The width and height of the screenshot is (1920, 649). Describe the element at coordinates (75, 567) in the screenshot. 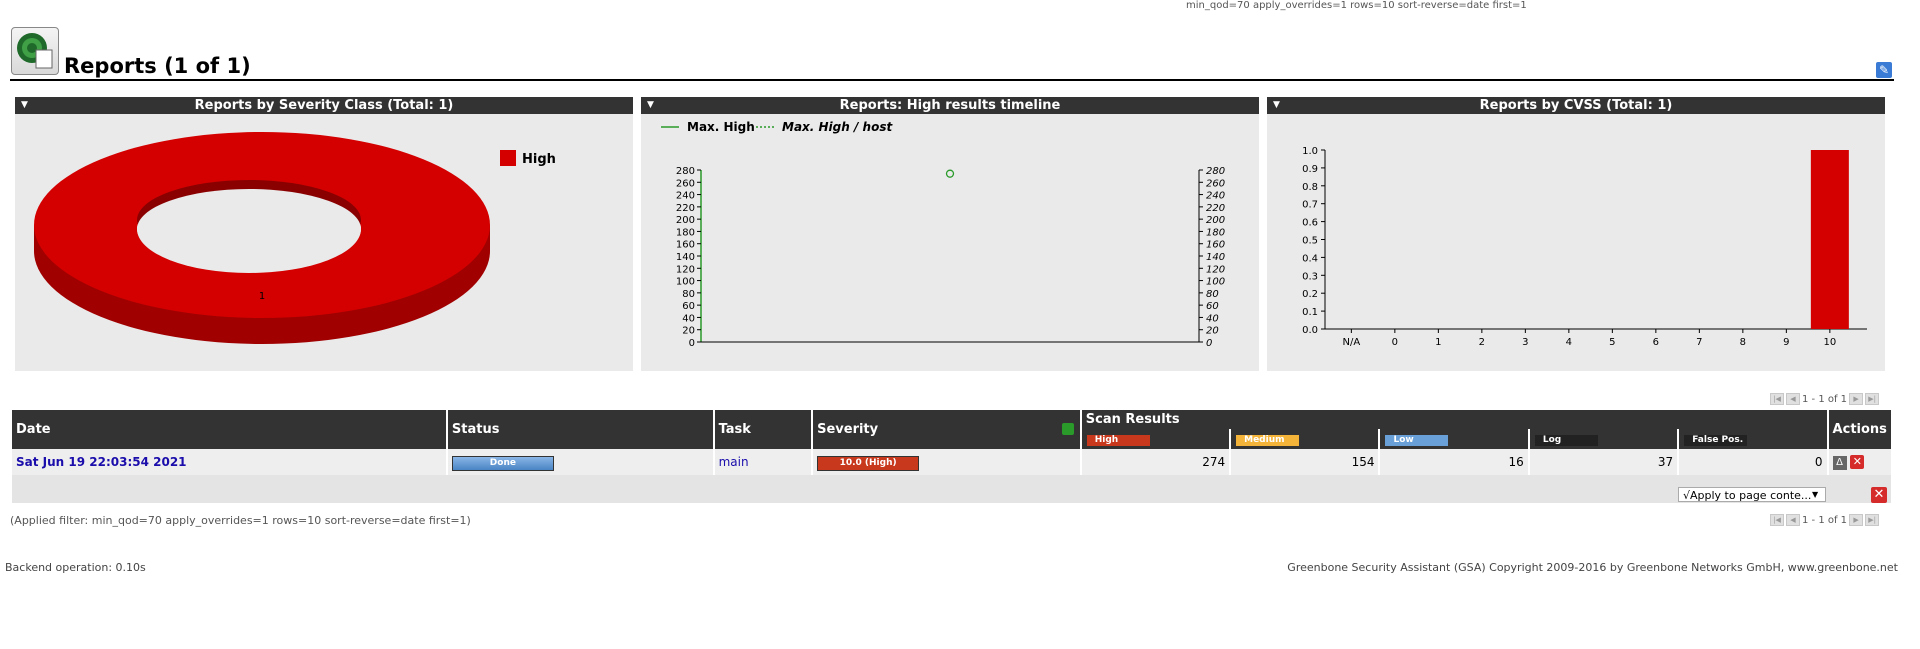

I see `backend-operation: Backend operation: 0.10s` at that location.